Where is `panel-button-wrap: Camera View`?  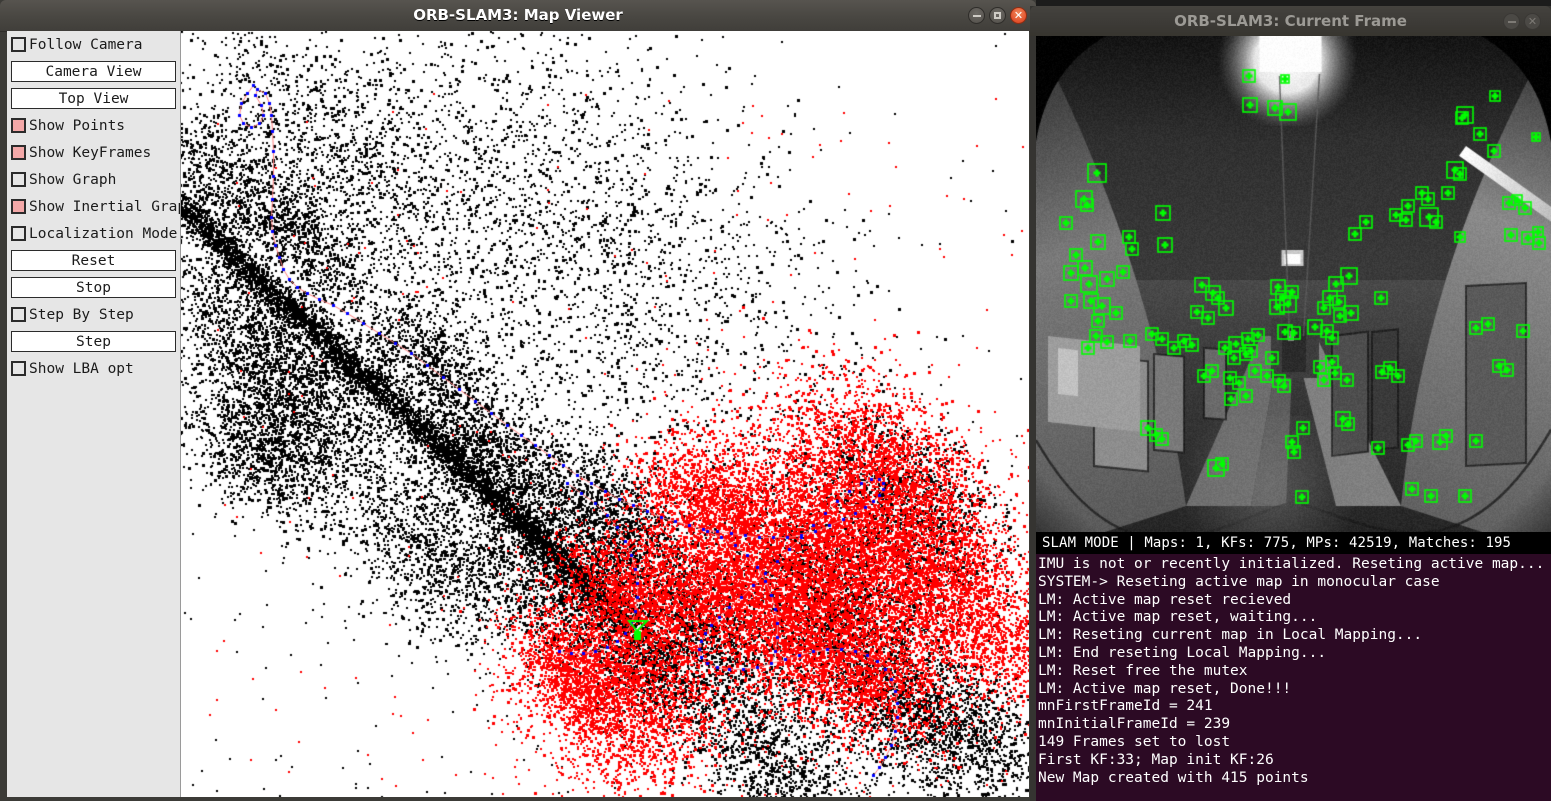
panel-button-wrap: Camera View is located at coordinates (93, 71).